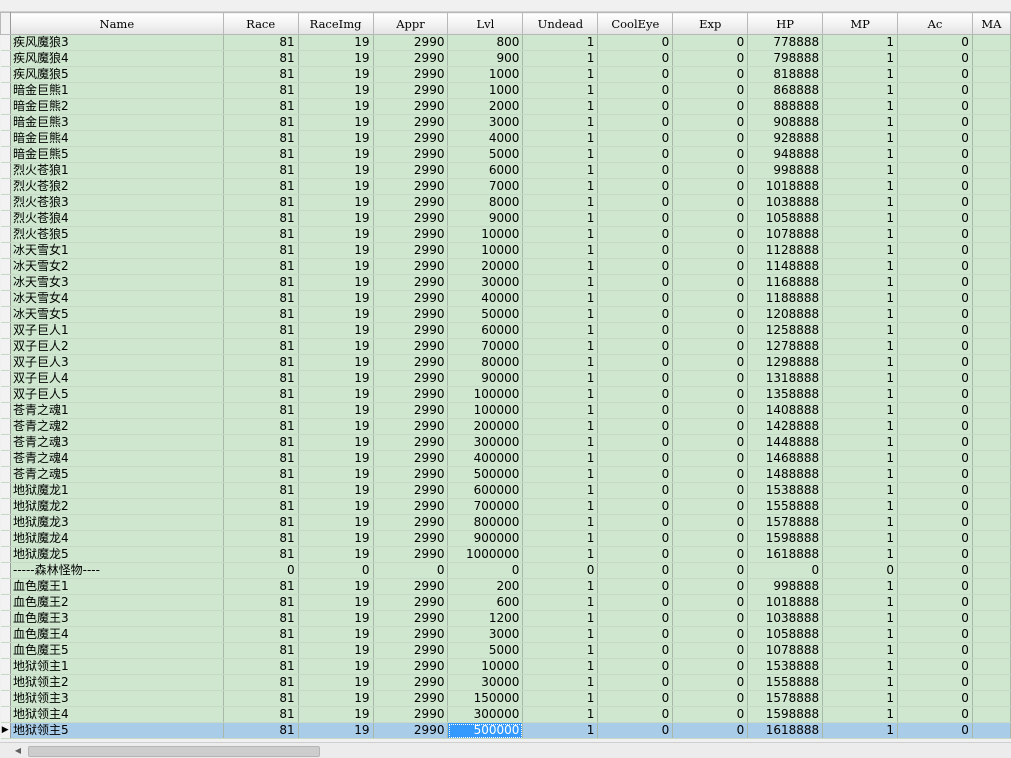  I want to click on table-row: -----森林怪物---- 0 0 0 0 0 0 0 0 0 0, so click(505, 570).